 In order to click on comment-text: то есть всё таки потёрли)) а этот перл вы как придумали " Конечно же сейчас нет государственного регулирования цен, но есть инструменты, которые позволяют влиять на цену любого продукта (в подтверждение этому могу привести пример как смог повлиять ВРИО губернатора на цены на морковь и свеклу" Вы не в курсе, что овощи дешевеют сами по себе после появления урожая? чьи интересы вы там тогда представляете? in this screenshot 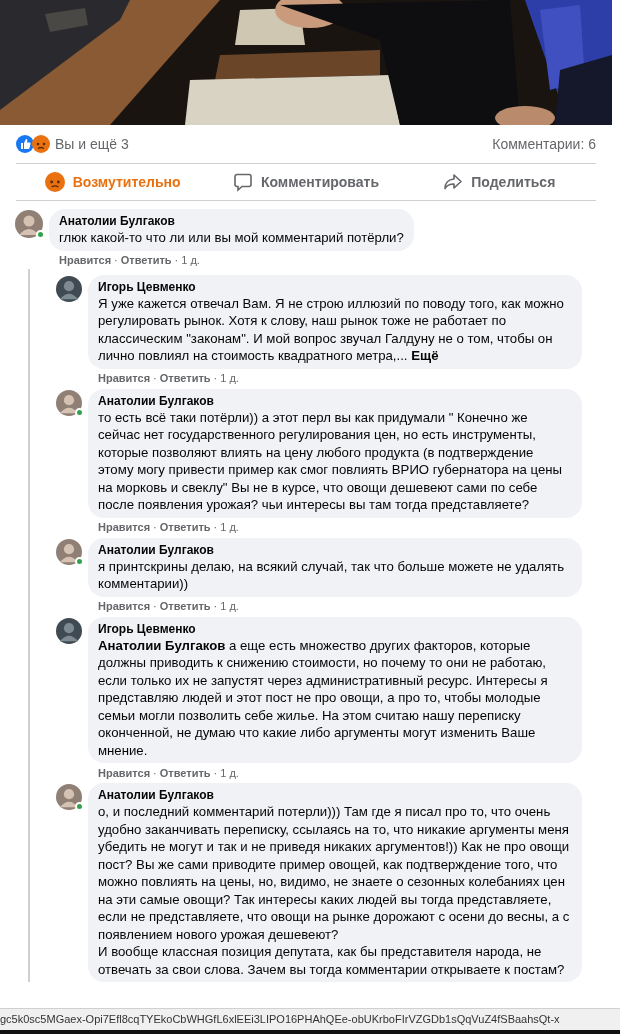, I will do `click(331, 461)`.